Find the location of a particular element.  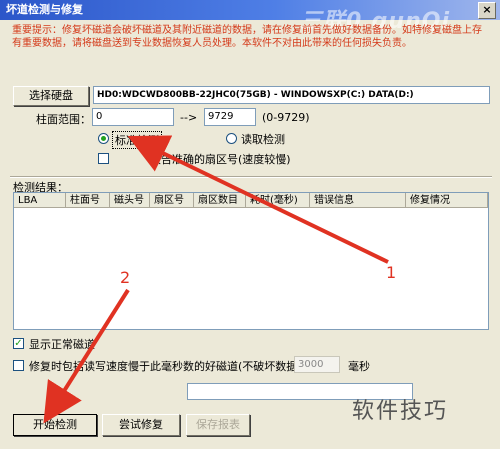

start-check-button: 开始检测 is located at coordinates (55, 425).